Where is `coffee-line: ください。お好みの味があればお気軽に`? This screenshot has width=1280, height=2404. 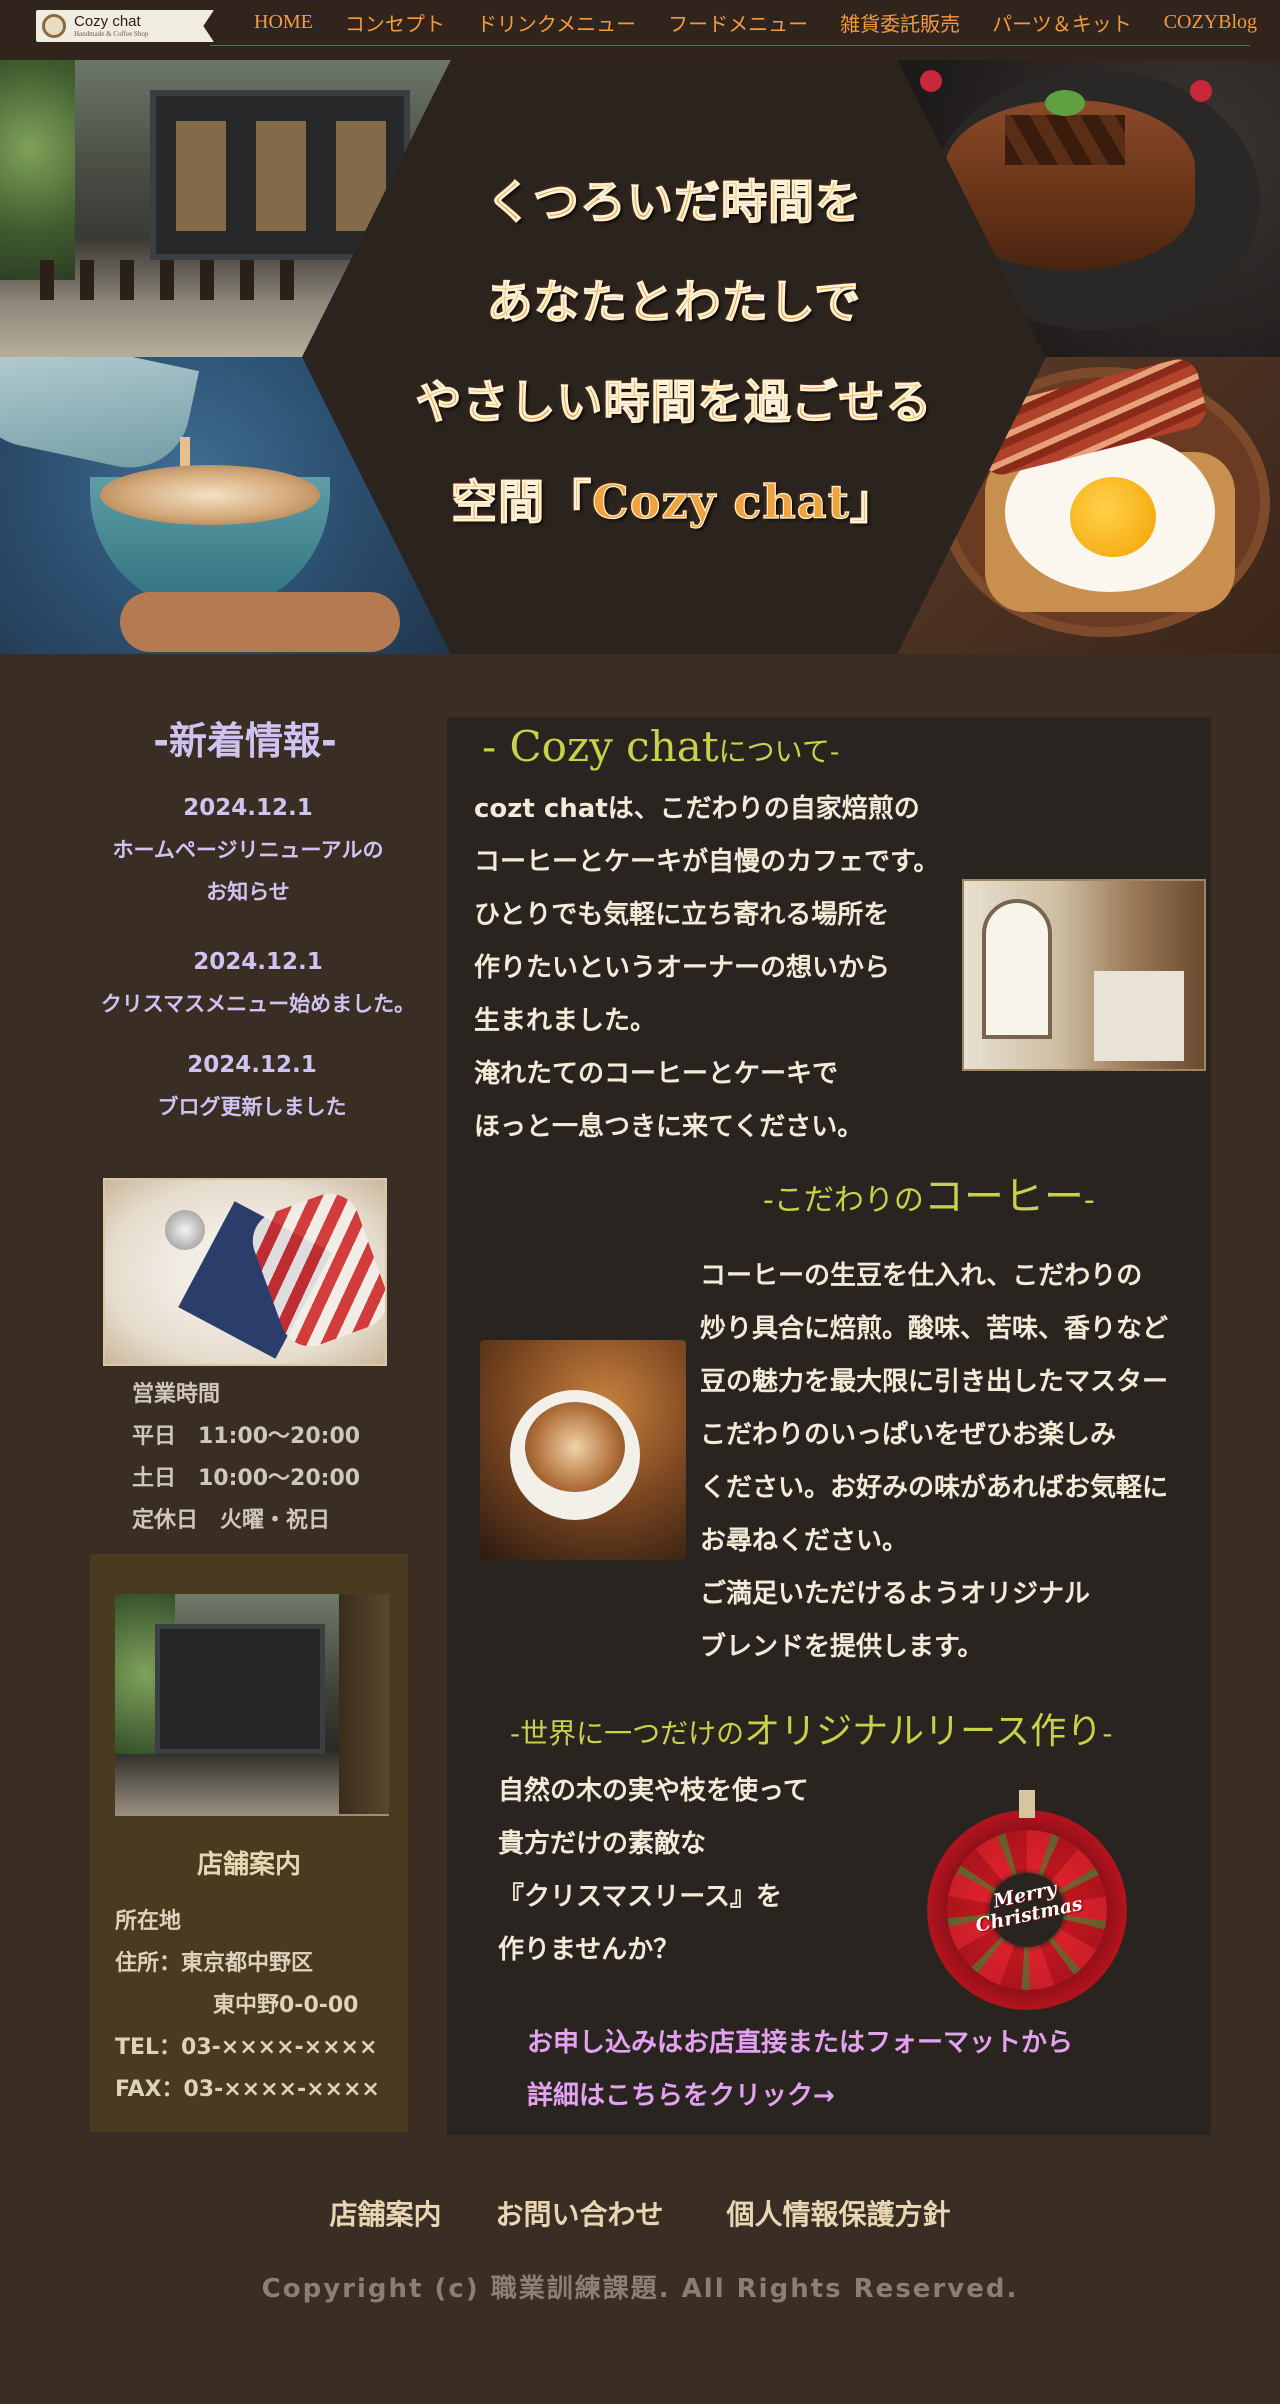
coffee-line: ください。お好みの味があればお気軽に is located at coordinates (934, 1488).